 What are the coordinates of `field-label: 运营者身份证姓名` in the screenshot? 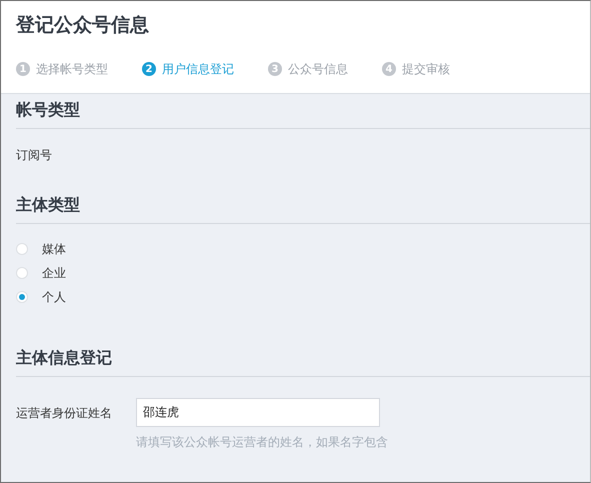 It's located at (64, 413).